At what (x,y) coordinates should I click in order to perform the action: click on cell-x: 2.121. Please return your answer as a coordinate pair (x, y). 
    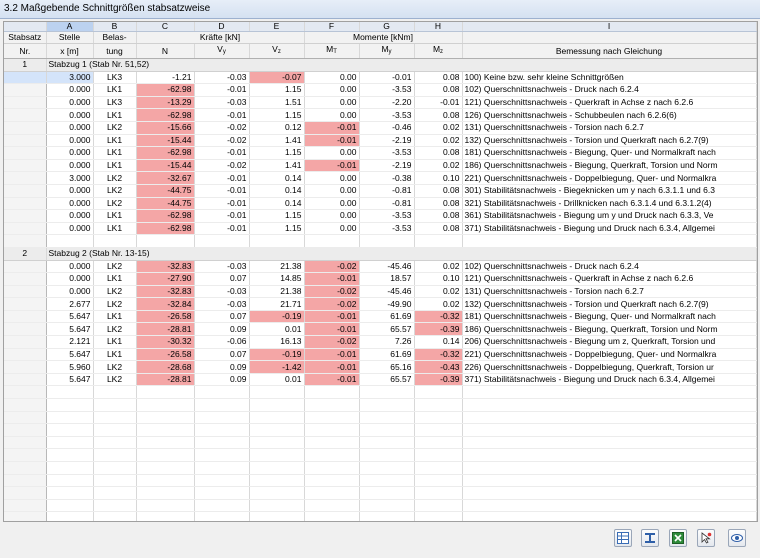
    Looking at the image, I should click on (69, 342).